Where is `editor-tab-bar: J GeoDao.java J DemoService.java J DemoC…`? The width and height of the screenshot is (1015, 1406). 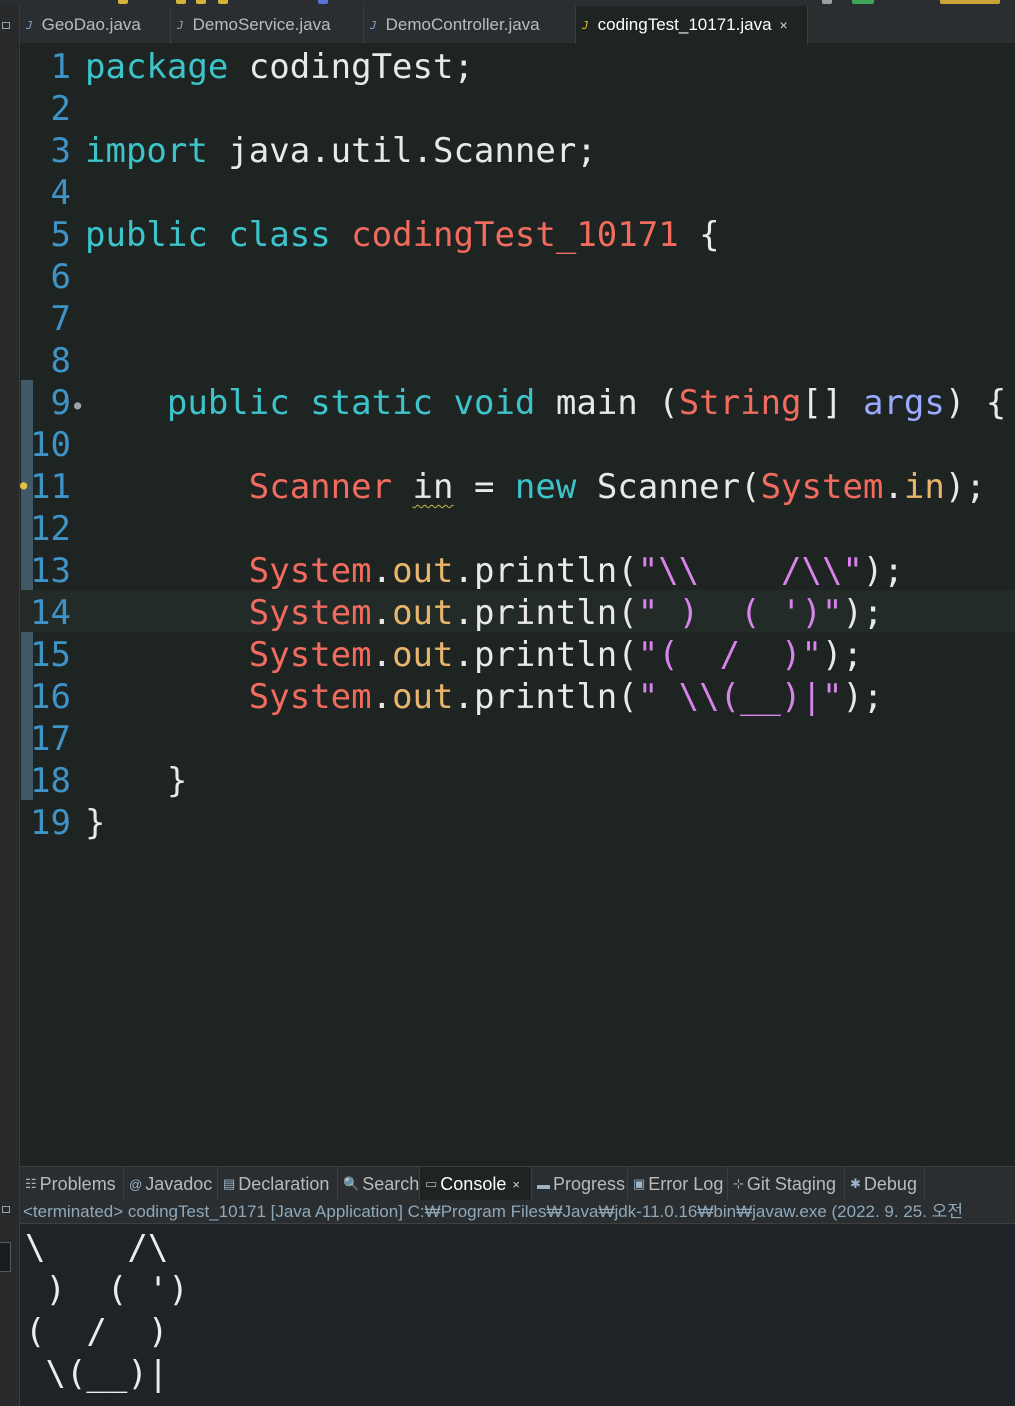
editor-tab-bar: J GeoDao.java J DemoService.java J DemoC… is located at coordinates (517, 25).